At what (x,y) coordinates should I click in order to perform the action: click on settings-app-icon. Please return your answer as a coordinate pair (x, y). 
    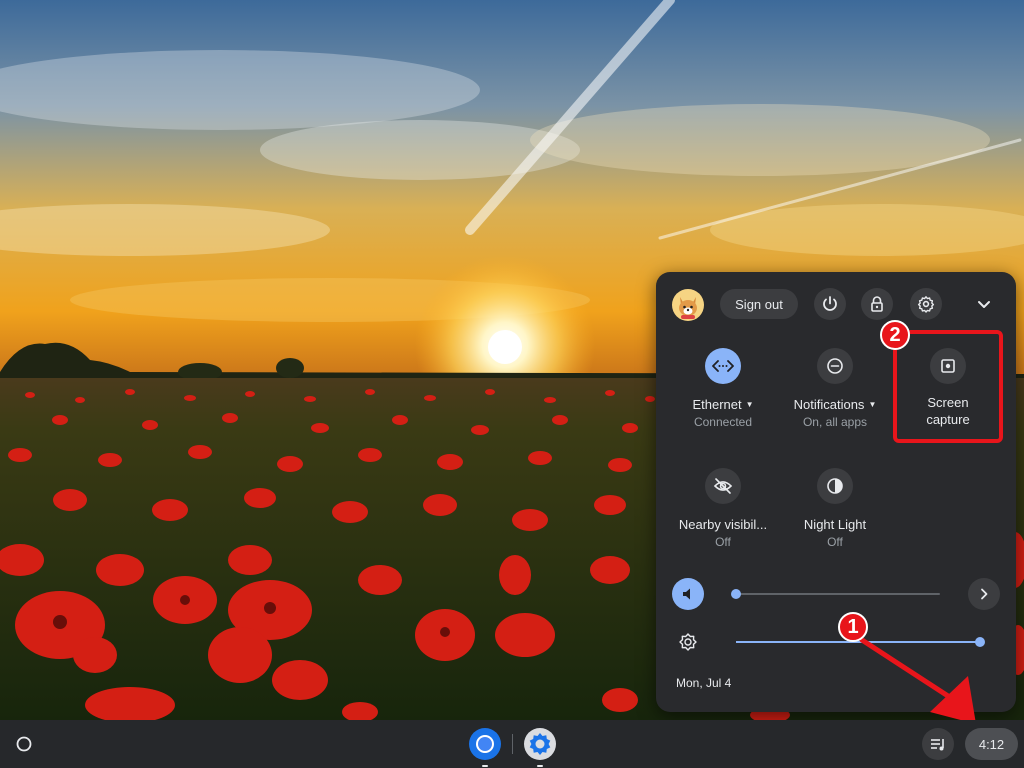
    Looking at the image, I should click on (540, 744).